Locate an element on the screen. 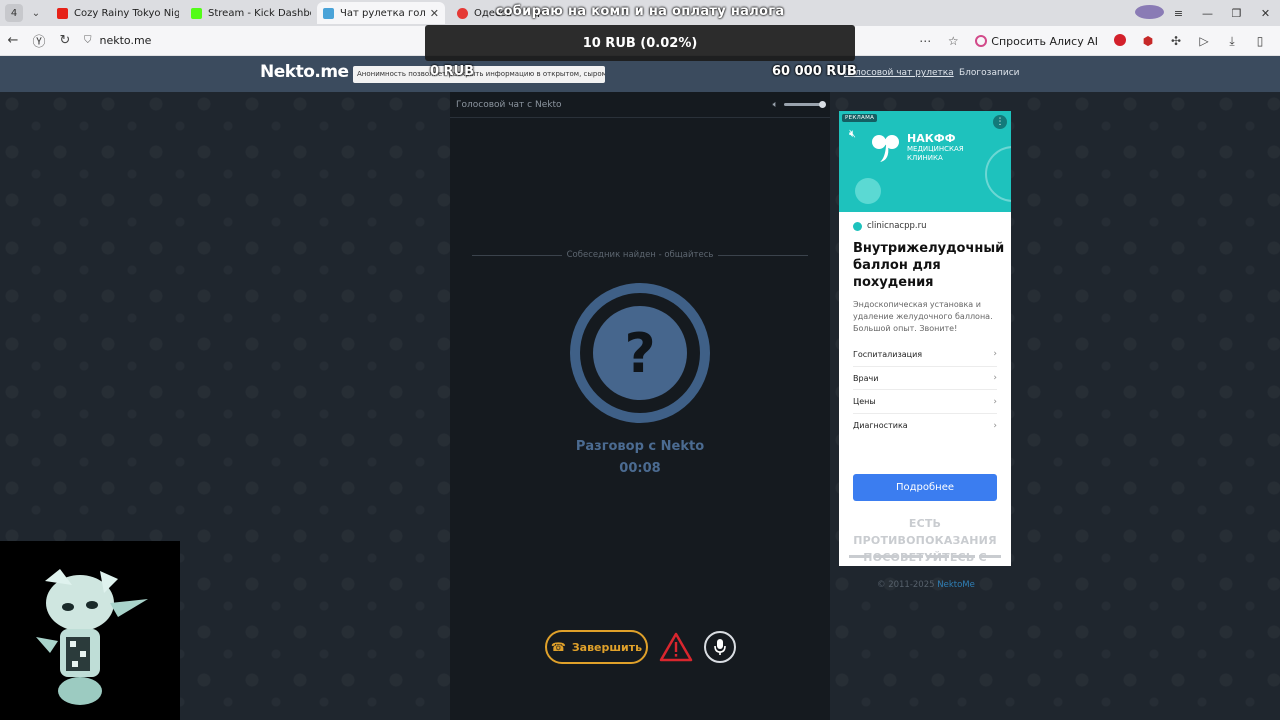  avatar-ring: ? is located at coordinates (640, 353).